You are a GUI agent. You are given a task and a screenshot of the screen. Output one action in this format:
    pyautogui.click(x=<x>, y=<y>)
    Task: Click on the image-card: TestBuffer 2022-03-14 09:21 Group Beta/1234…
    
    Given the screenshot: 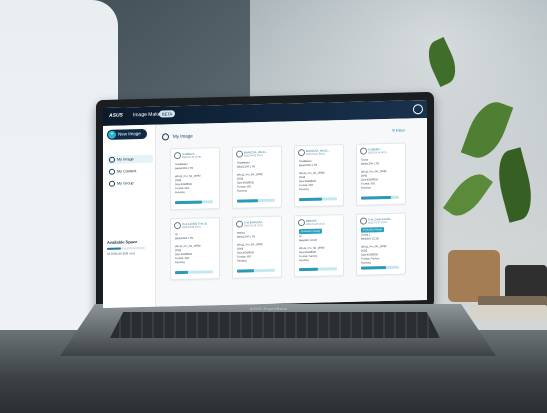 What is the action you would take?
    pyautogui.click(x=381, y=174)
    